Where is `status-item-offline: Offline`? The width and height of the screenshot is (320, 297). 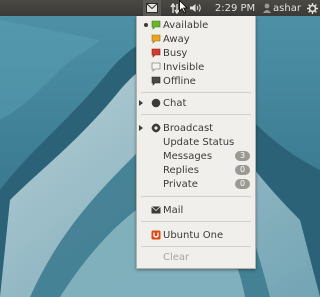 status-item-offline: Offline is located at coordinates (196, 81).